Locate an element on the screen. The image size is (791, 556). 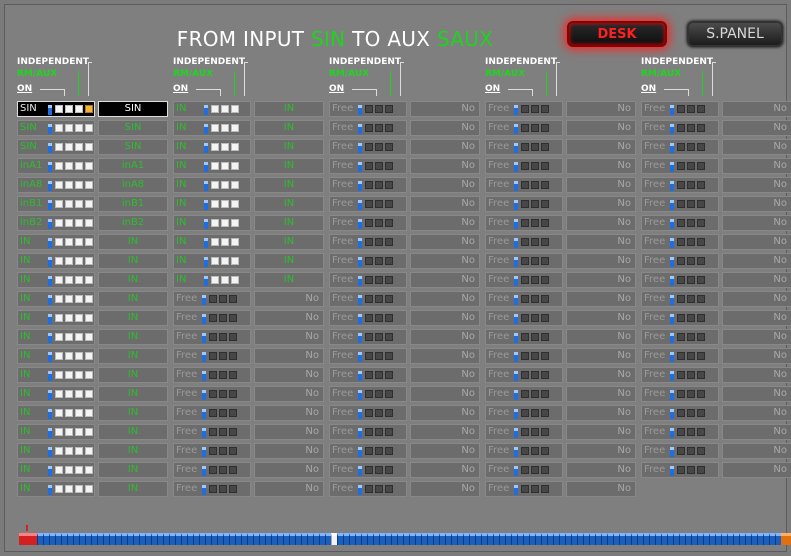
routing-row: inB1 inB1 is located at coordinates (92, 204).